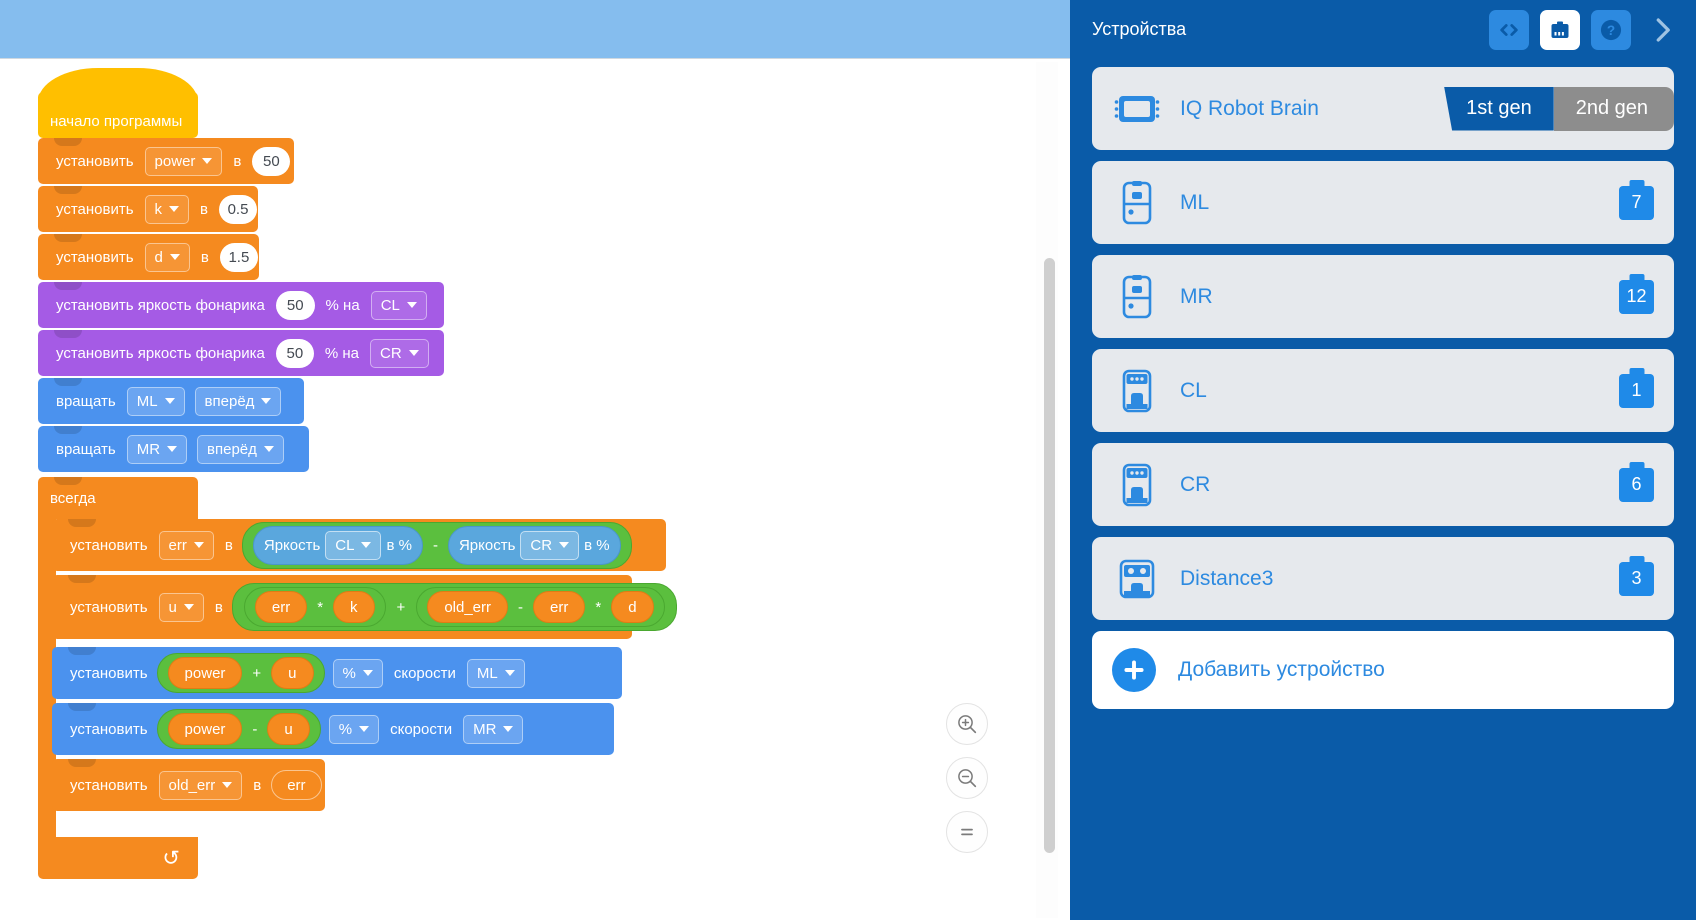  What do you see at coordinates (1383, 484) in the screenshot?
I see `device-card-cr: CR 6` at bounding box center [1383, 484].